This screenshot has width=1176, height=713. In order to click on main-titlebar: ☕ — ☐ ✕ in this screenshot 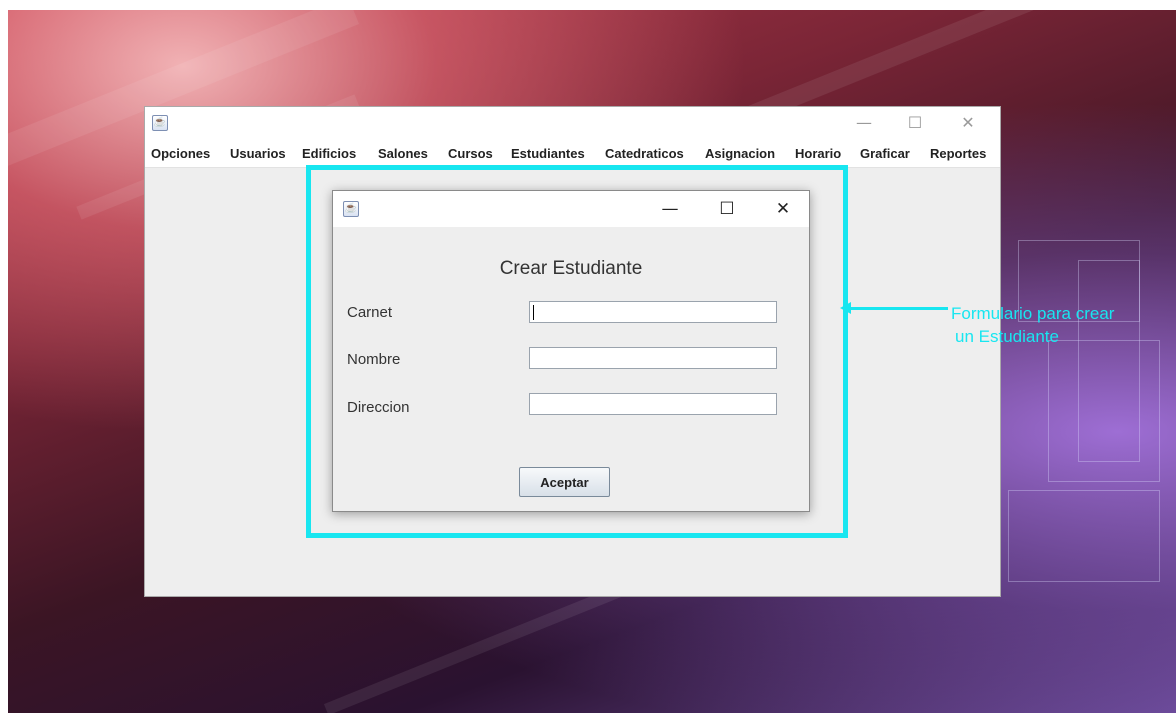, I will do `click(572, 124)`.